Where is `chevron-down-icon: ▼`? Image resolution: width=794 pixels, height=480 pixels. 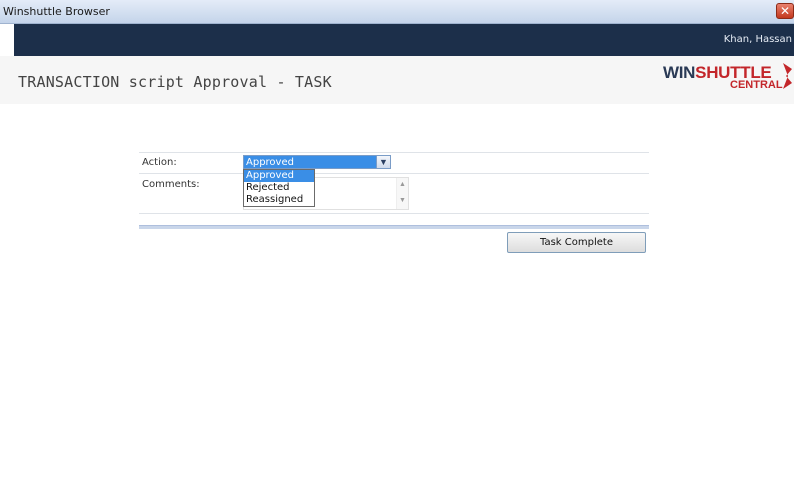 chevron-down-icon: ▼ is located at coordinates (383, 162).